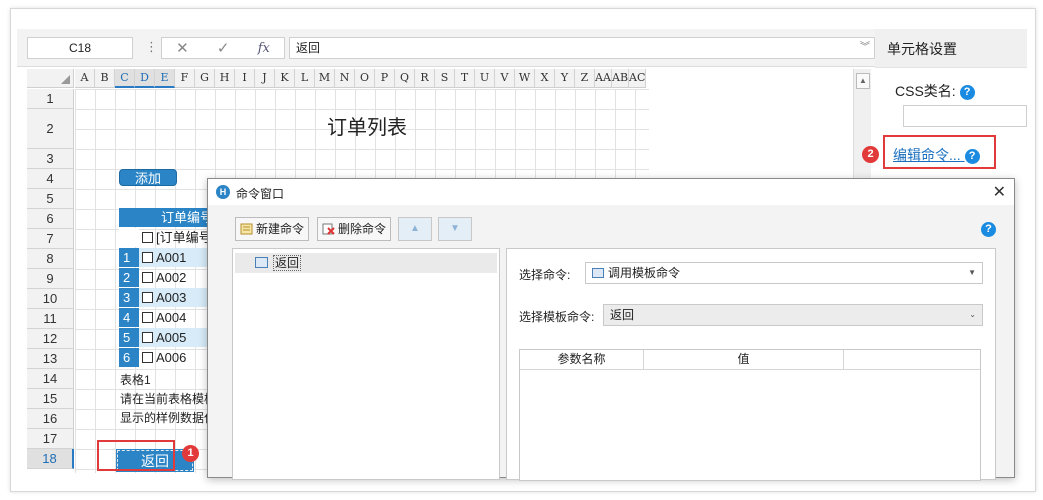 The height and width of the screenshot is (500, 1043). I want to click on marker-2: 2, so click(870, 154).